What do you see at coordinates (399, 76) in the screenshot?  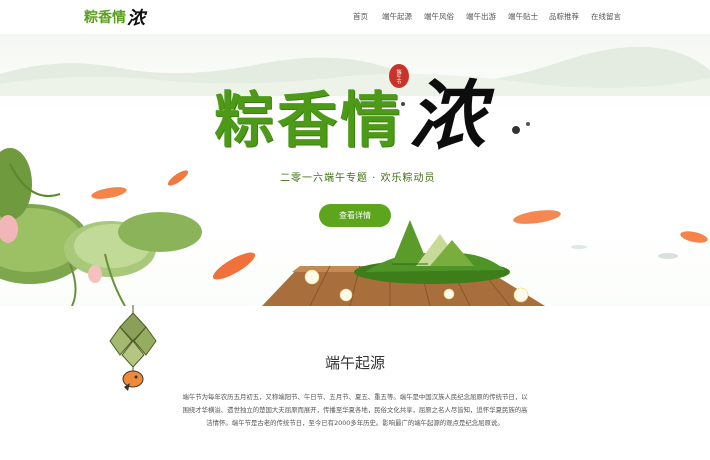 I see `seal-stamp: 端午节` at bounding box center [399, 76].